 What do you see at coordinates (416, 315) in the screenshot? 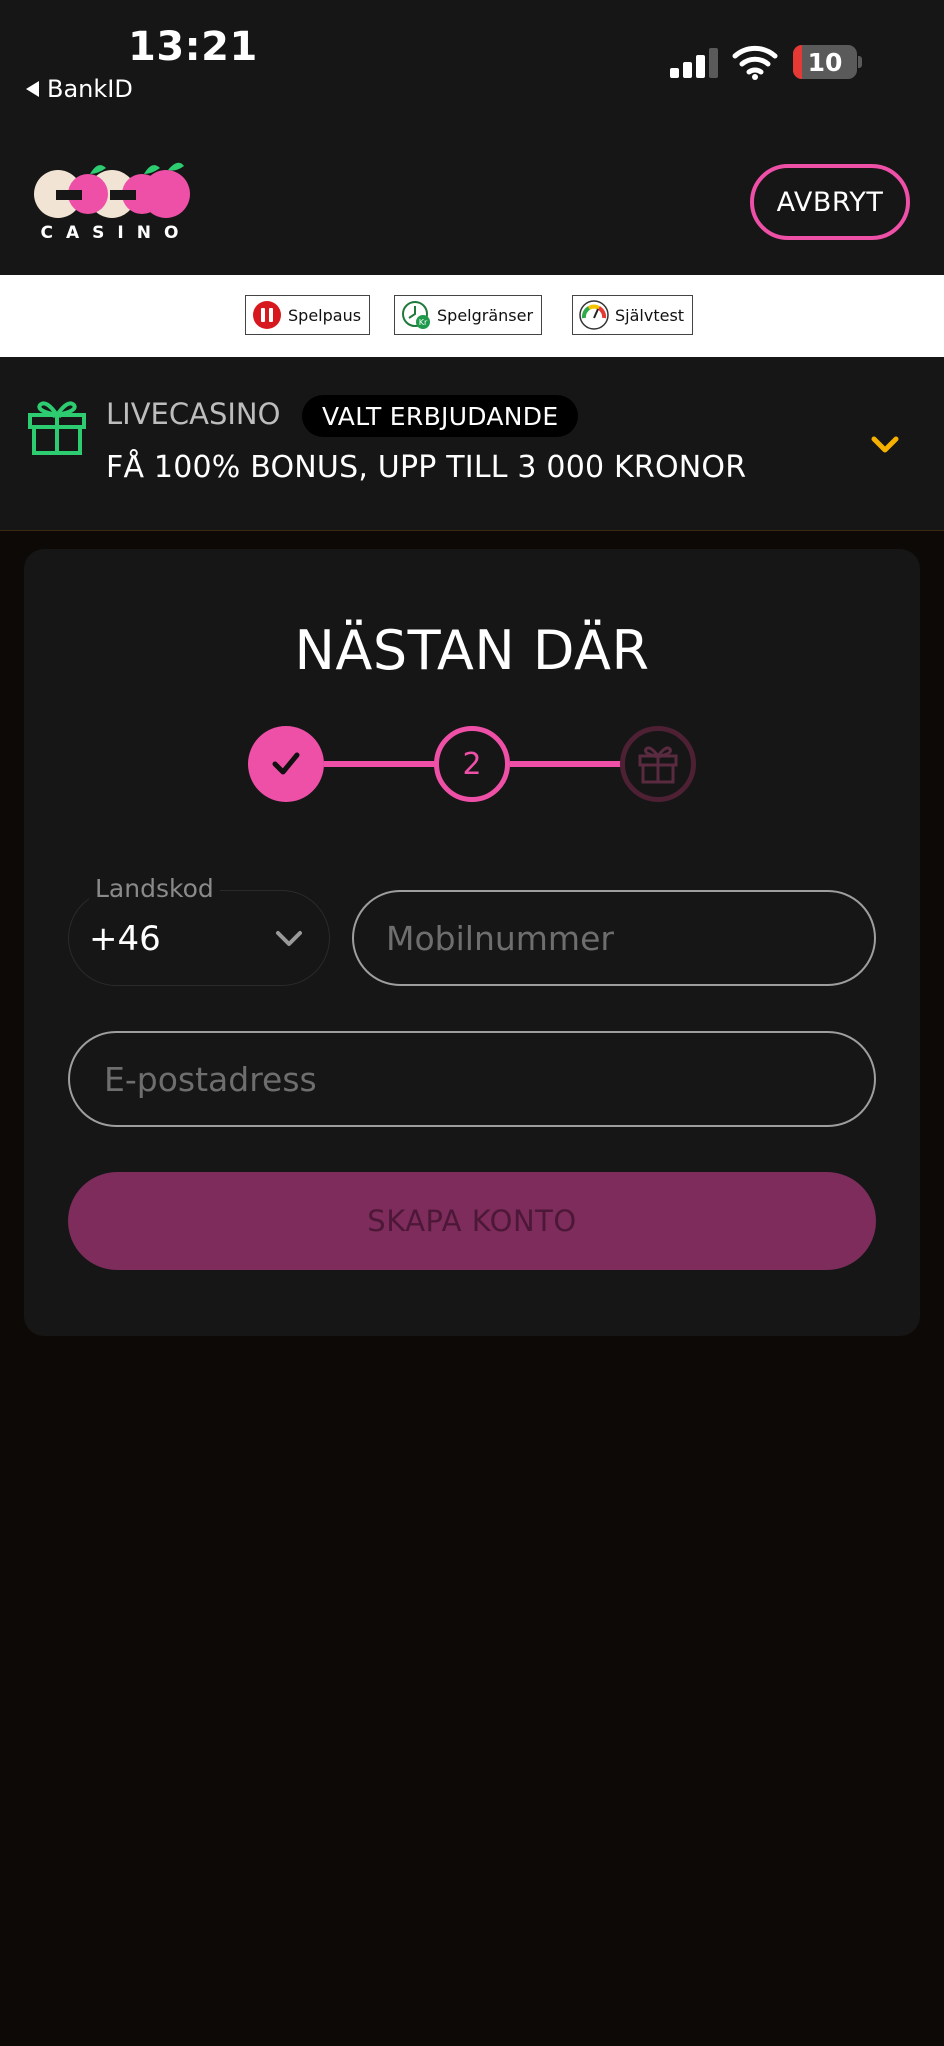
I see `limits-icon: Kr` at bounding box center [416, 315].